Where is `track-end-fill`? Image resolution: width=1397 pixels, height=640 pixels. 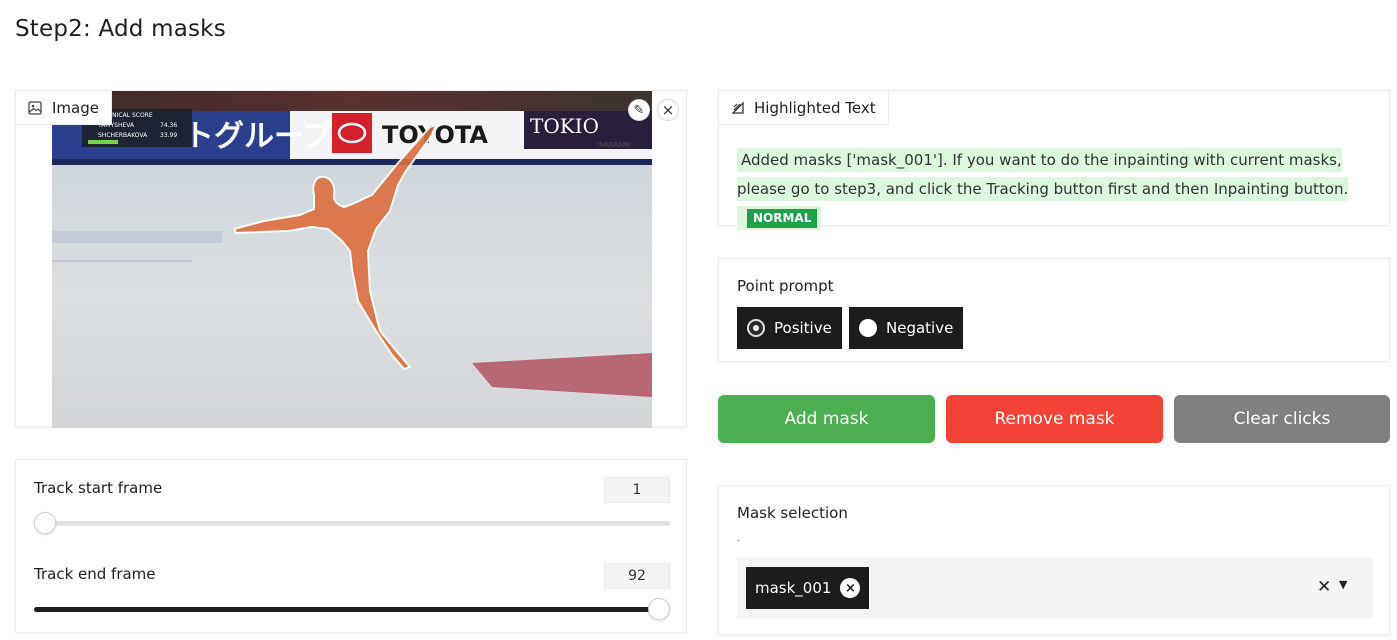 track-end-fill is located at coordinates (346, 609).